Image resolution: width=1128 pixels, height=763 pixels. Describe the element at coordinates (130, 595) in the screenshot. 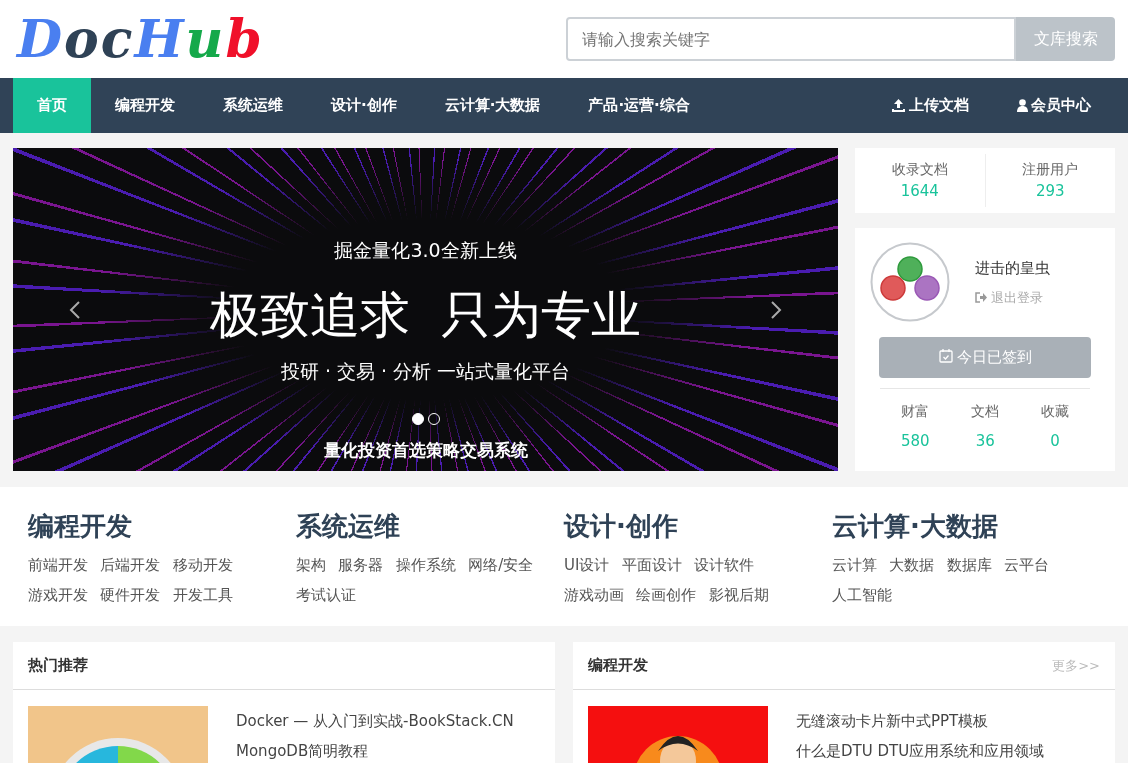

I see `category-link: 硬件开发` at that location.